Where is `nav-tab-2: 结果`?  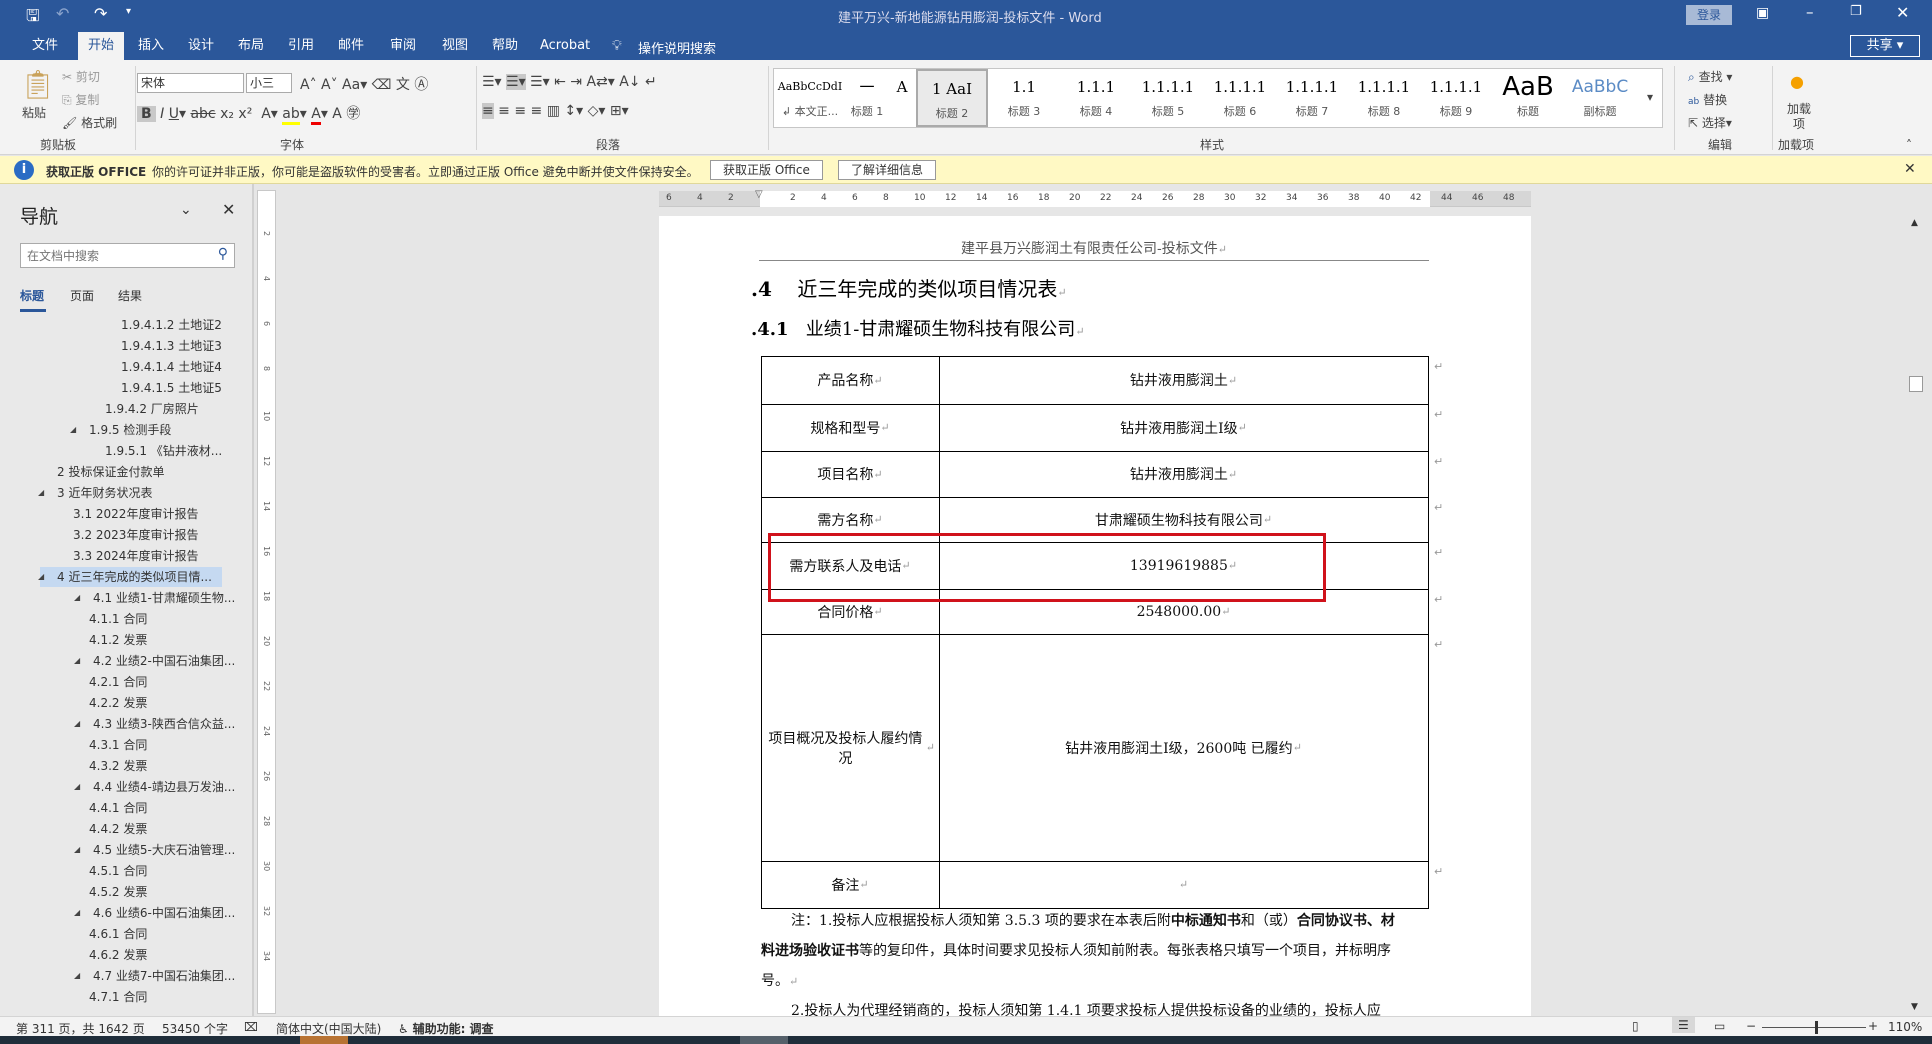
nav-tab-2: 结果 is located at coordinates (130, 295).